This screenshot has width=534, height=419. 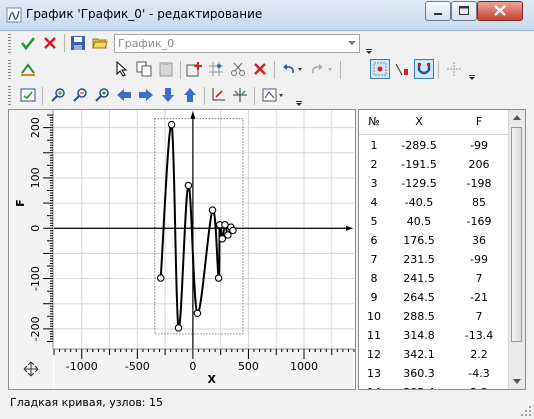 I want to click on scroll-down-icon, so click(x=517, y=381).